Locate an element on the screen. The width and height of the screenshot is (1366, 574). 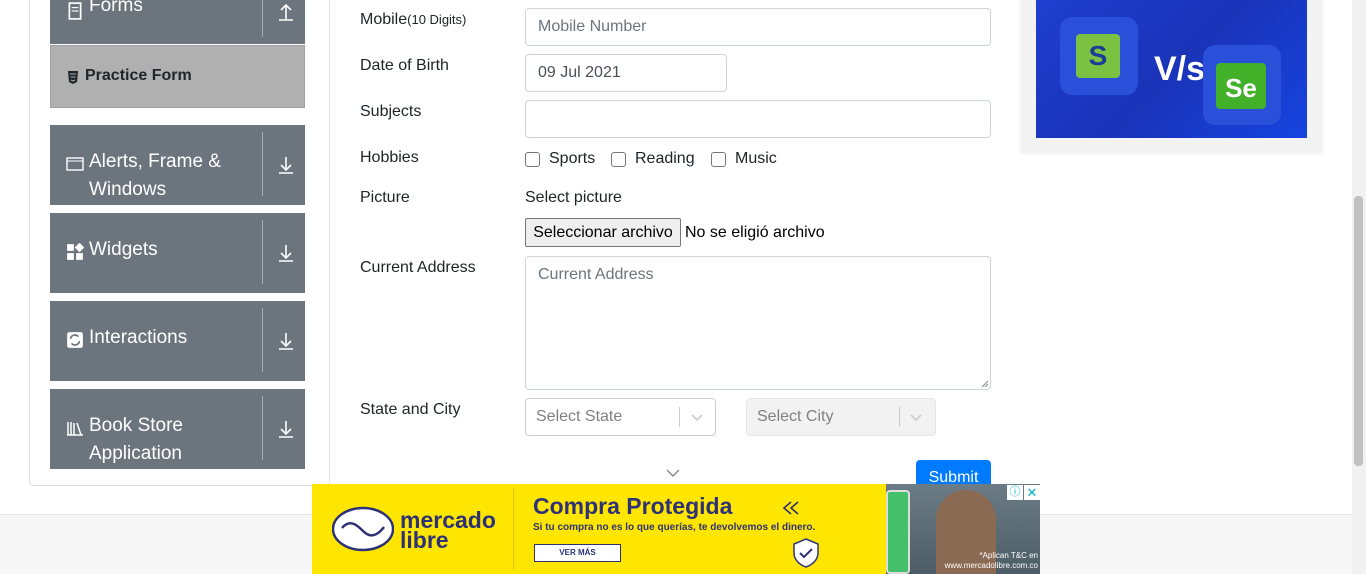
scrollbar-thumb is located at coordinates (1358, 331).